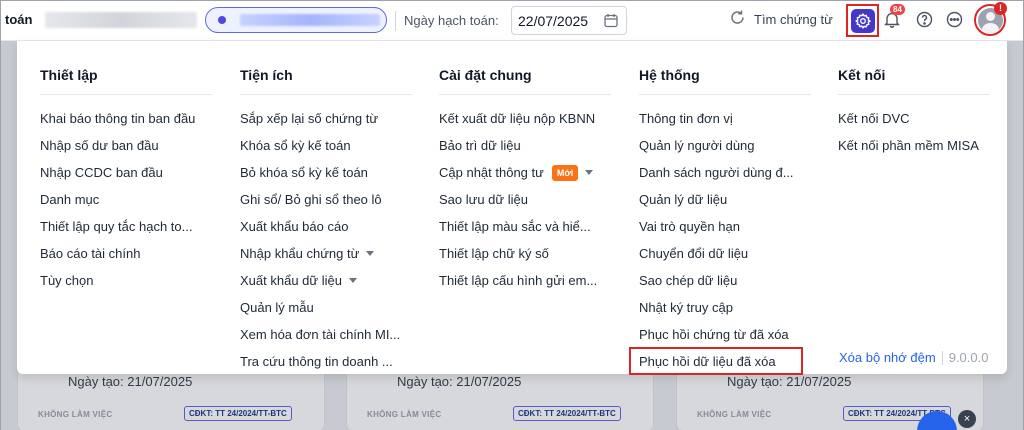 The width and height of the screenshot is (1024, 430). I want to click on menu-item-label: Ghi sổ/ Bỏ ghi sổ theo lô, so click(311, 199).